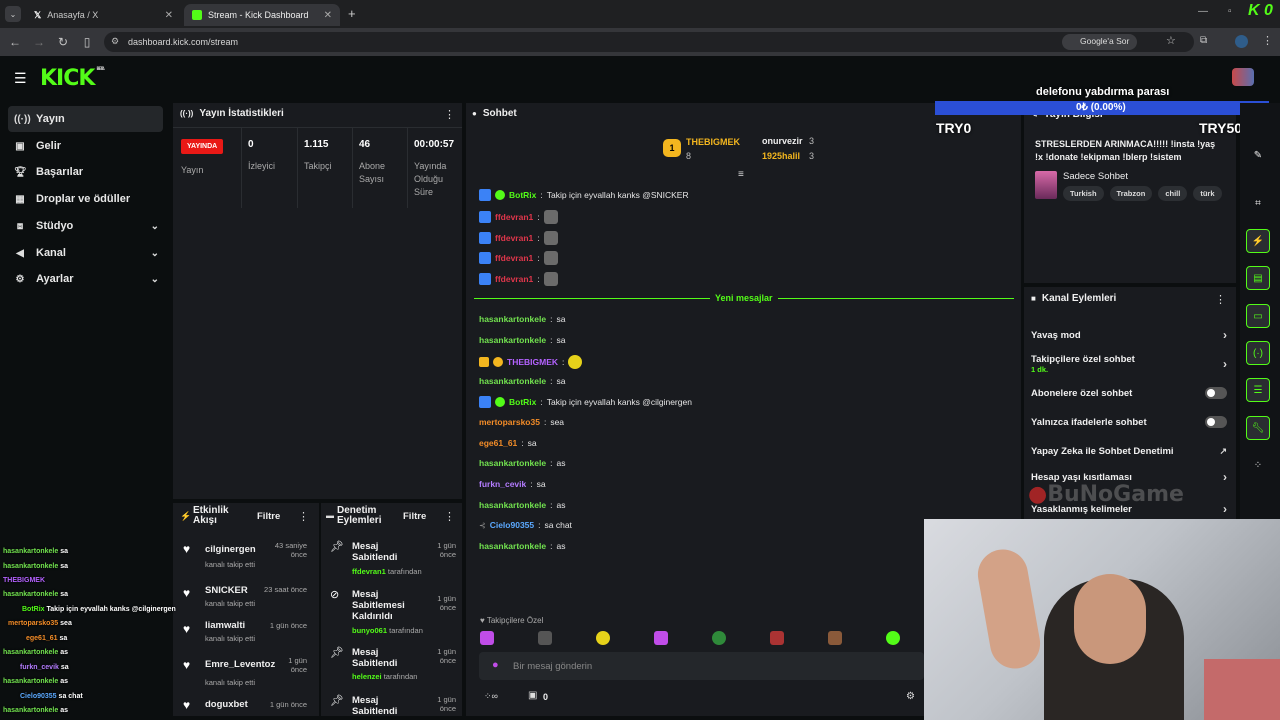 The image size is (1280, 720). Describe the element at coordinates (85, 279) in the screenshot. I see `sidebar-item-ayarlar: ⚙ Ayarlar ⌄` at that location.